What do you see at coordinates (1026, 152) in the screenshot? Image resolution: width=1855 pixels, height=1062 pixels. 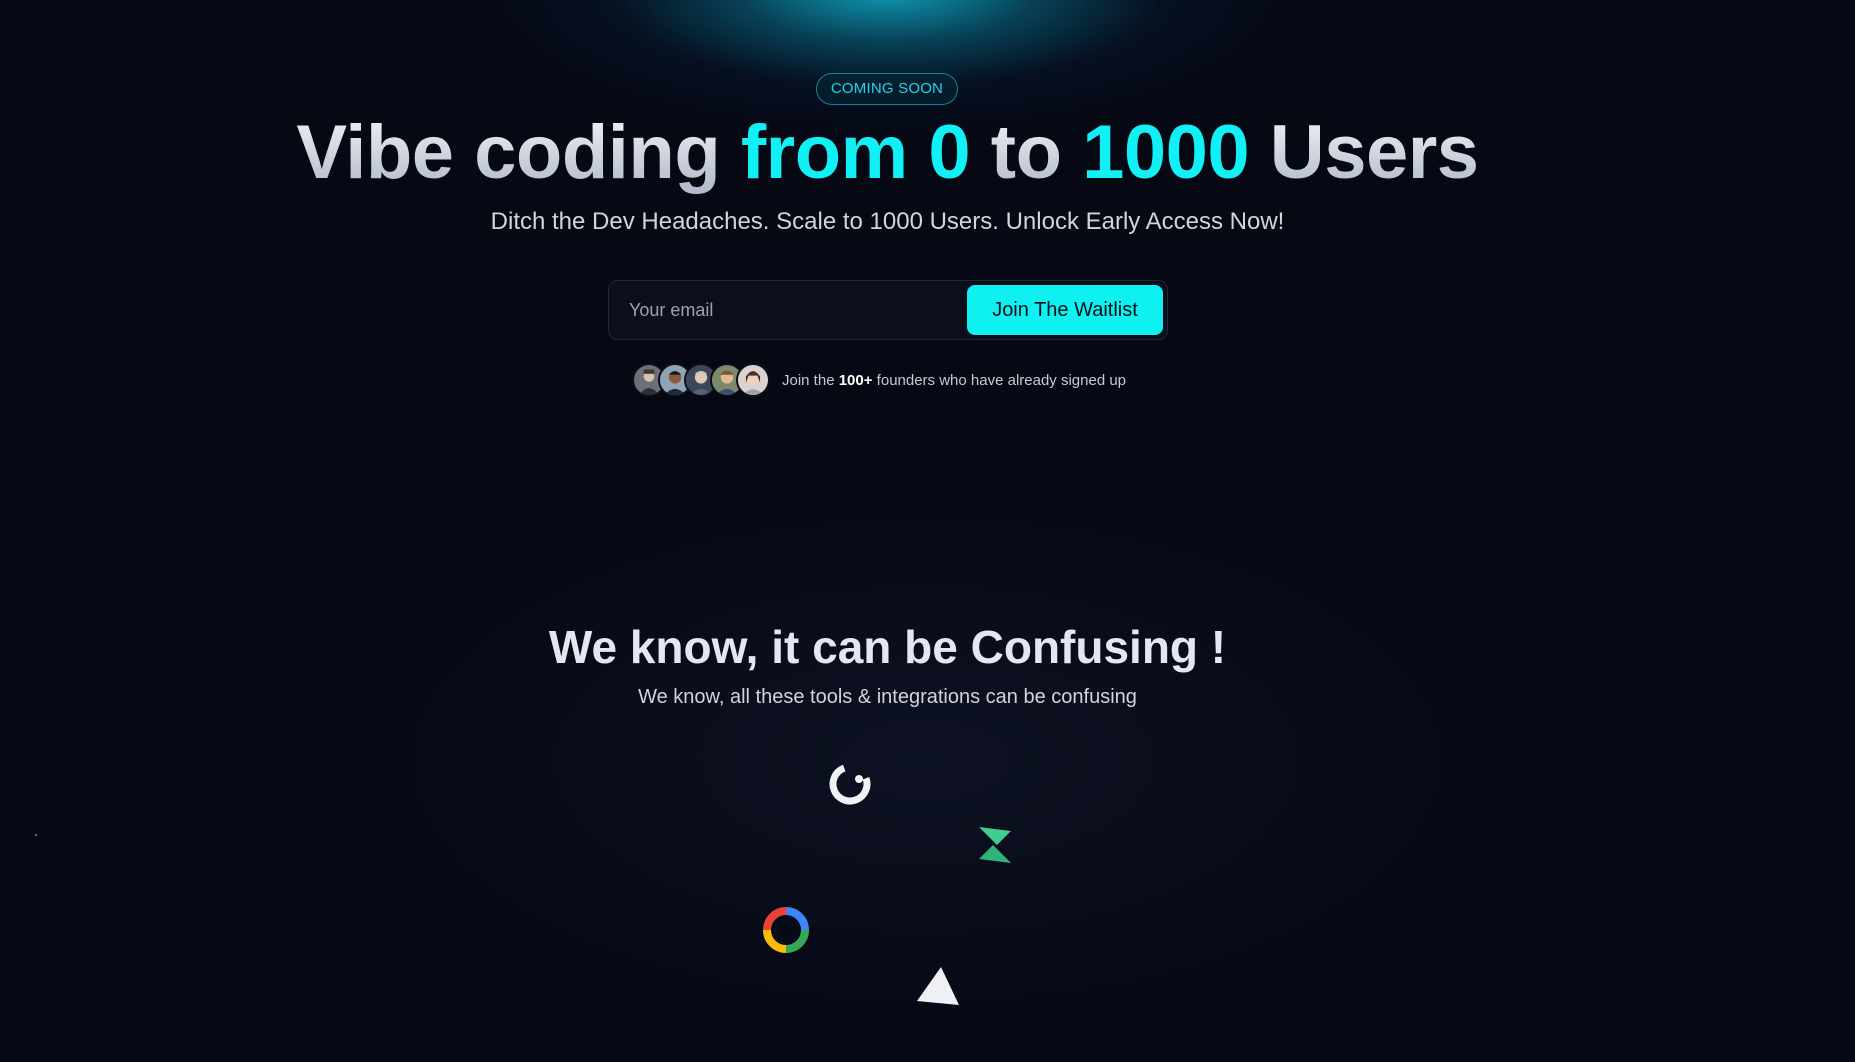 I see `headline-part-3: to` at bounding box center [1026, 152].